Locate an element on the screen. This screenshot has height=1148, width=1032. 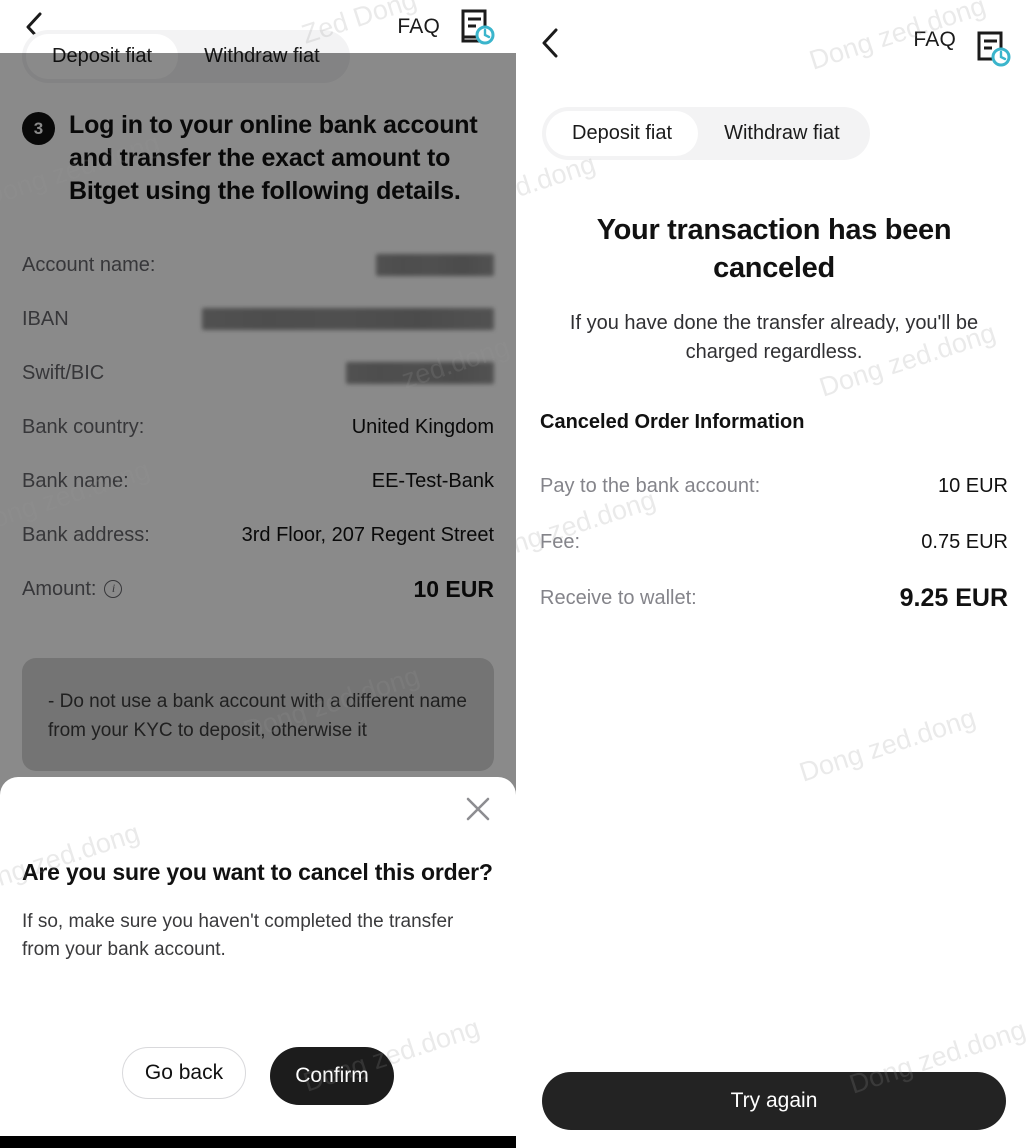
detail-row-bank-name: Bank name: EE-Test-Bank is located at coordinates (258, 481).